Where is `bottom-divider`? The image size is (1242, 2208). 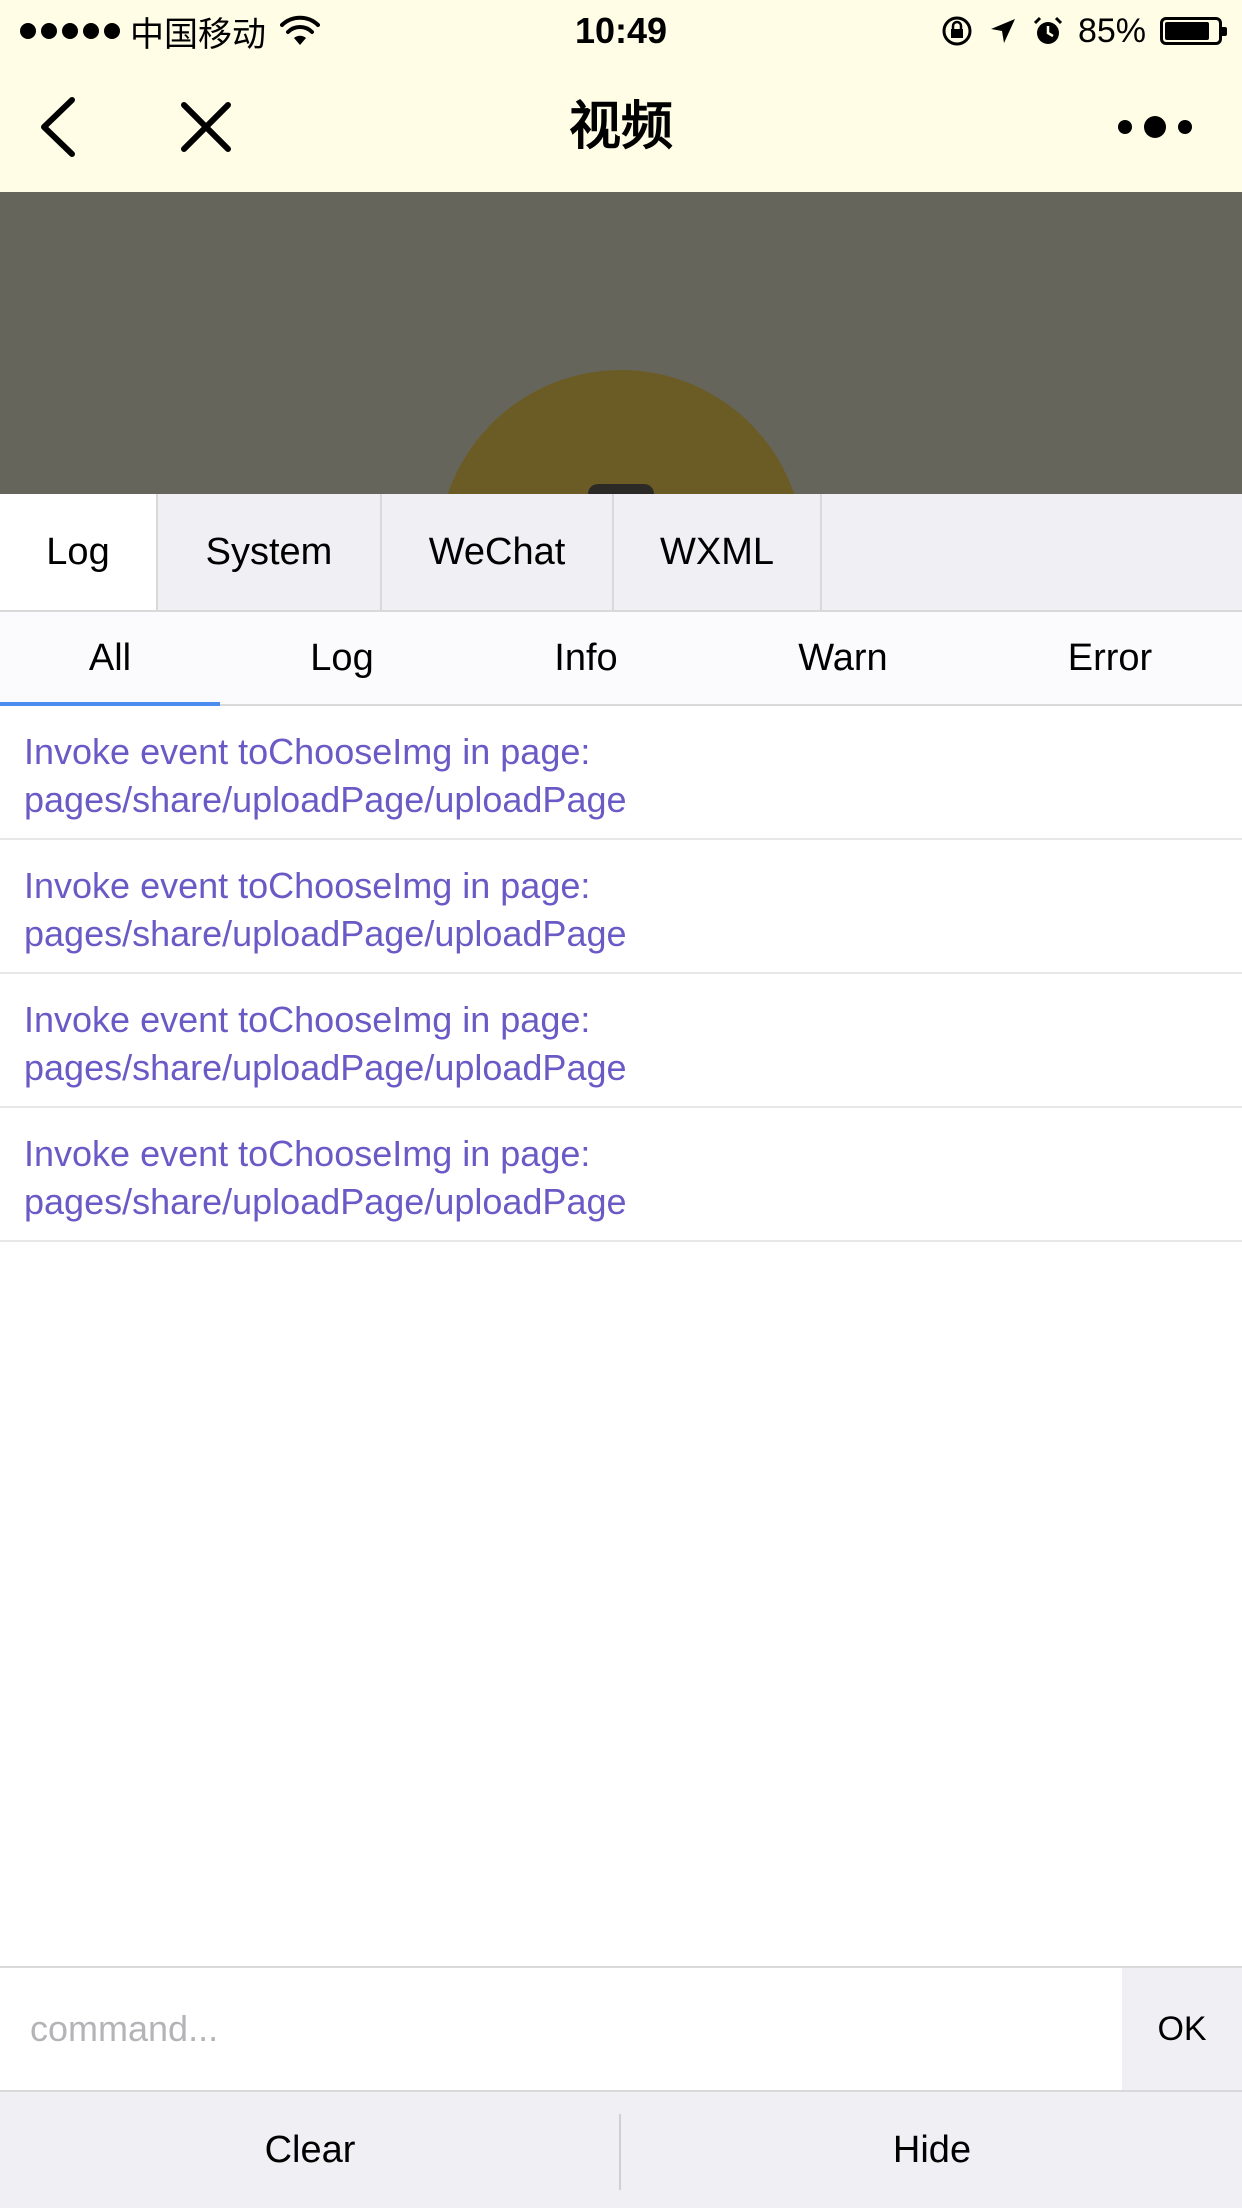
bottom-divider is located at coordinates (620, 2152).